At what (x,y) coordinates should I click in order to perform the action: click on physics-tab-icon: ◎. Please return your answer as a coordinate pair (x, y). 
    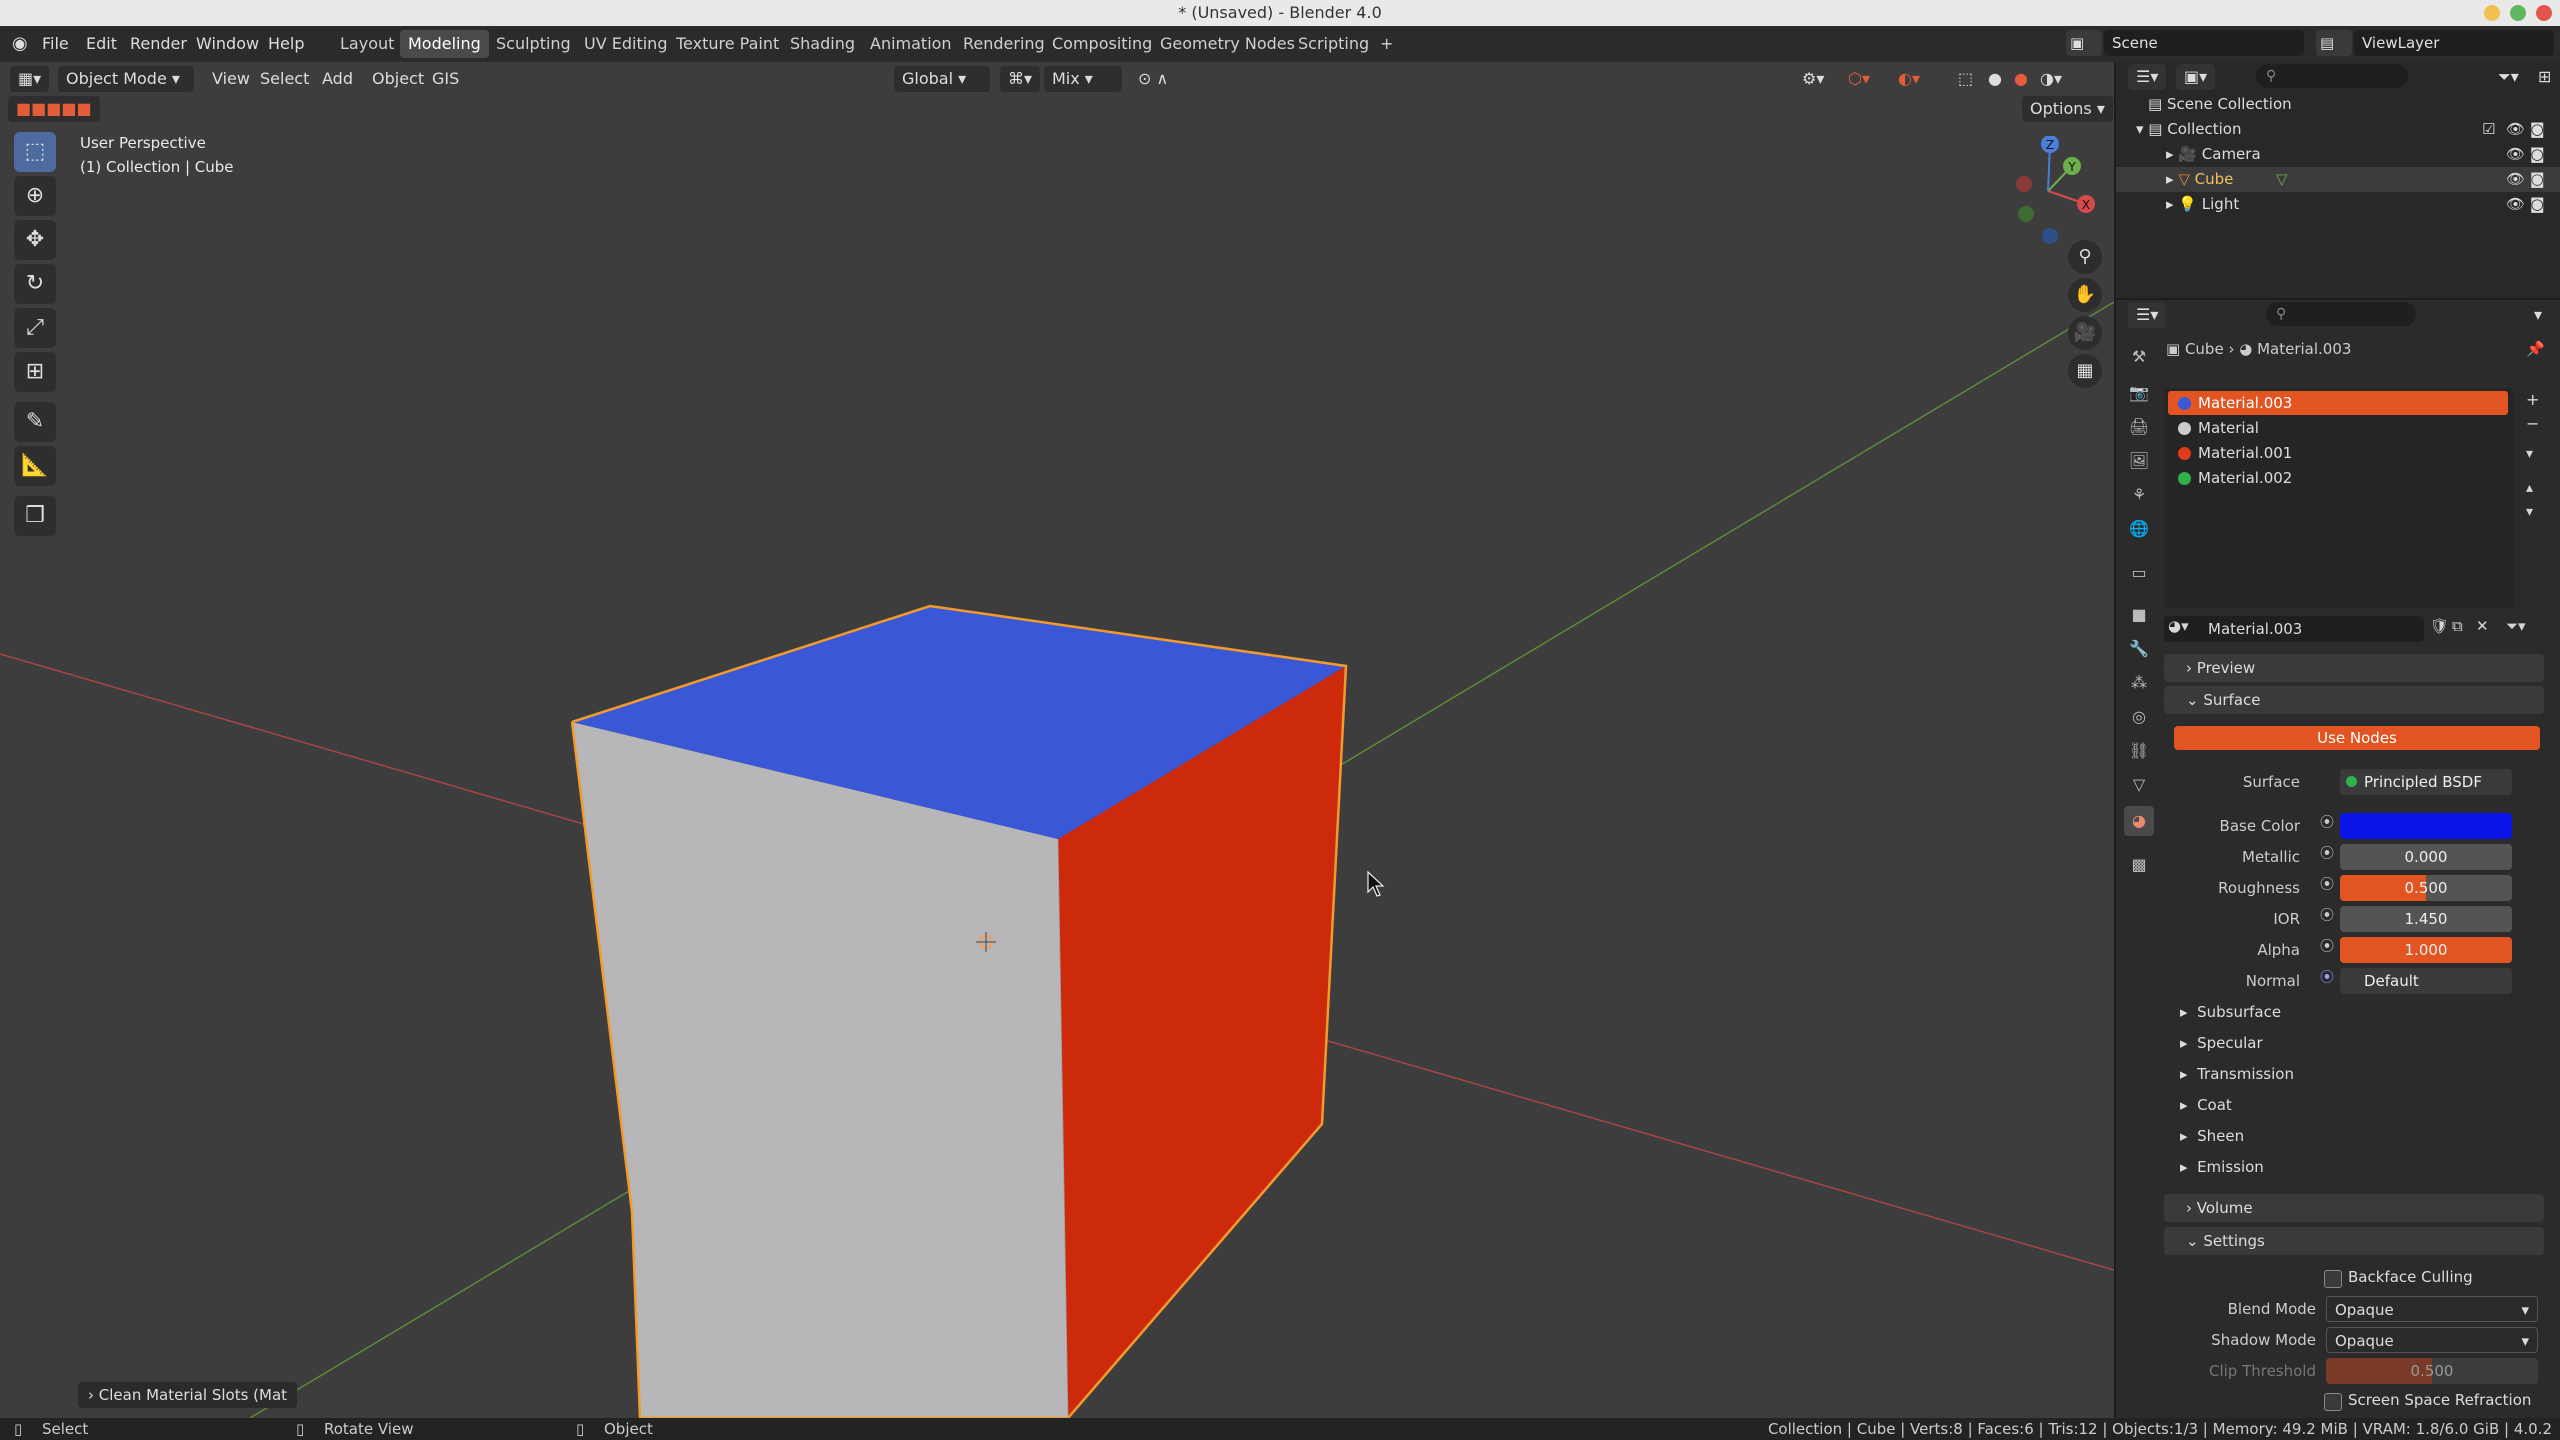
    Looking at the image, I should click on (2139, 717).